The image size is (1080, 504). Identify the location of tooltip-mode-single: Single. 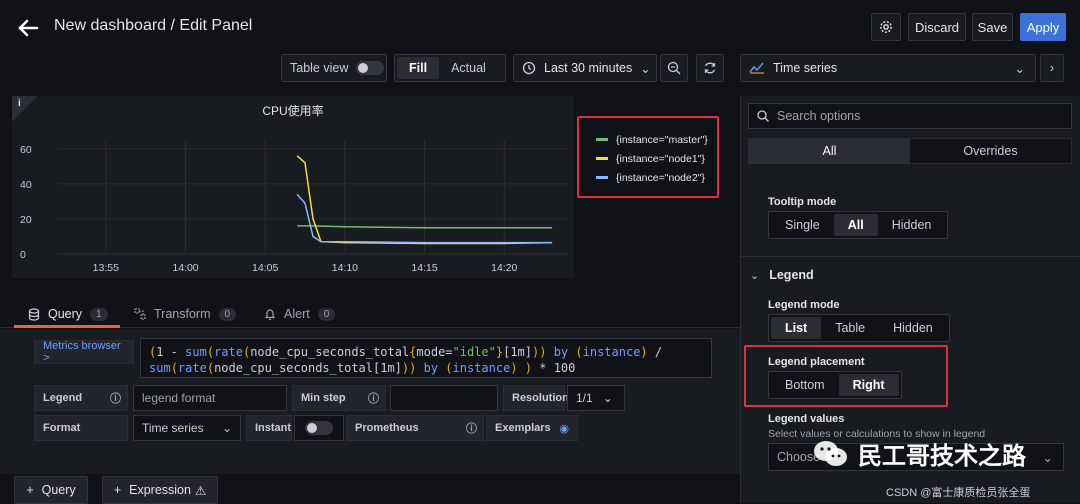
(802, 225).